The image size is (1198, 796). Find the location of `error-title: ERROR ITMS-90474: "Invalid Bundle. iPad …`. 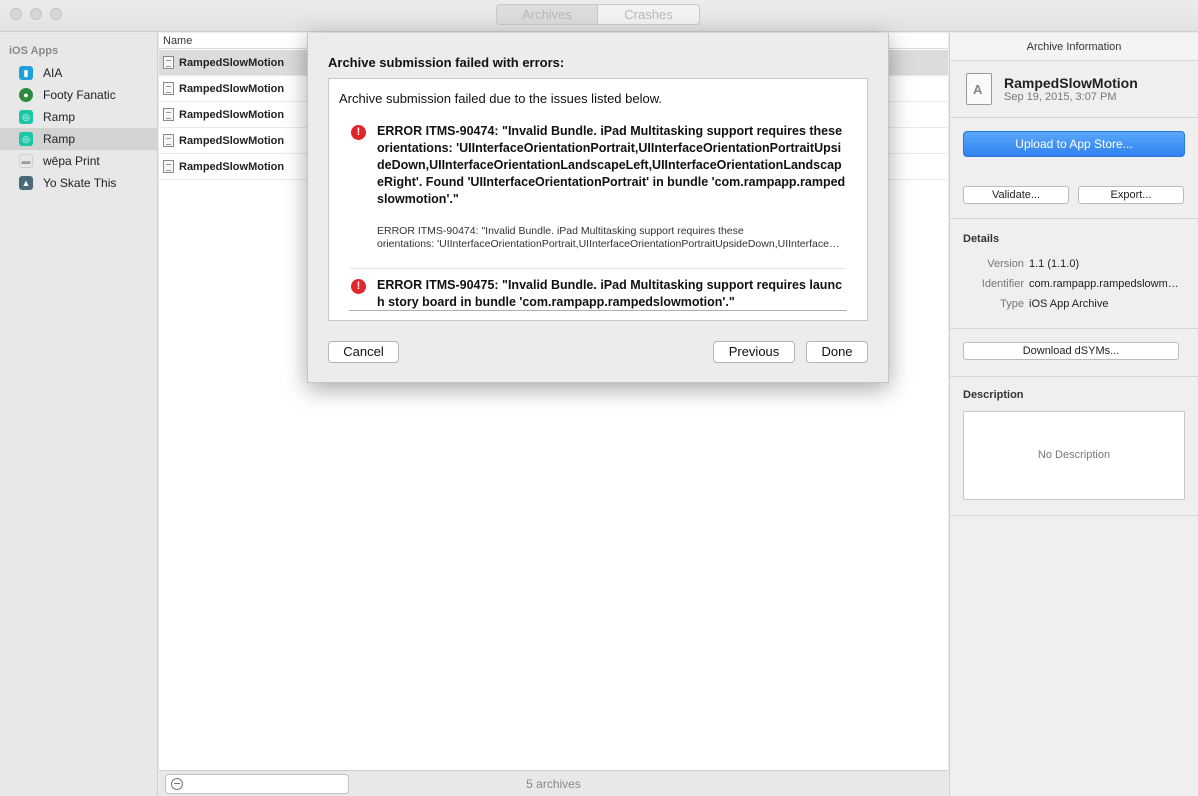

error-title: ERROR ITMS-90474: "Invalid Bundle. iPad … is located at coordinates (611, 165).